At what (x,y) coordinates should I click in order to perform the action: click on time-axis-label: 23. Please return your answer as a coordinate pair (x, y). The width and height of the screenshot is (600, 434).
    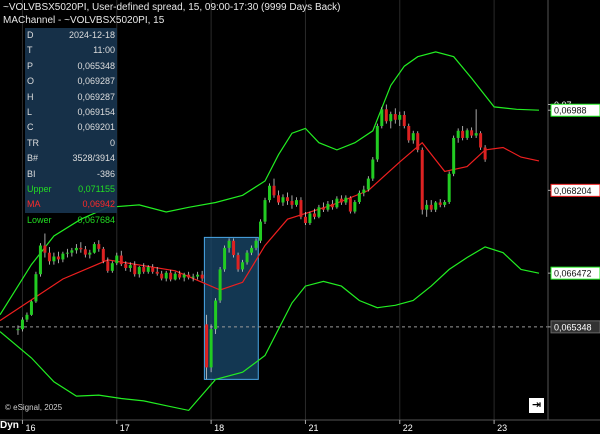
    Looking at the image, I should click on (502, 428).